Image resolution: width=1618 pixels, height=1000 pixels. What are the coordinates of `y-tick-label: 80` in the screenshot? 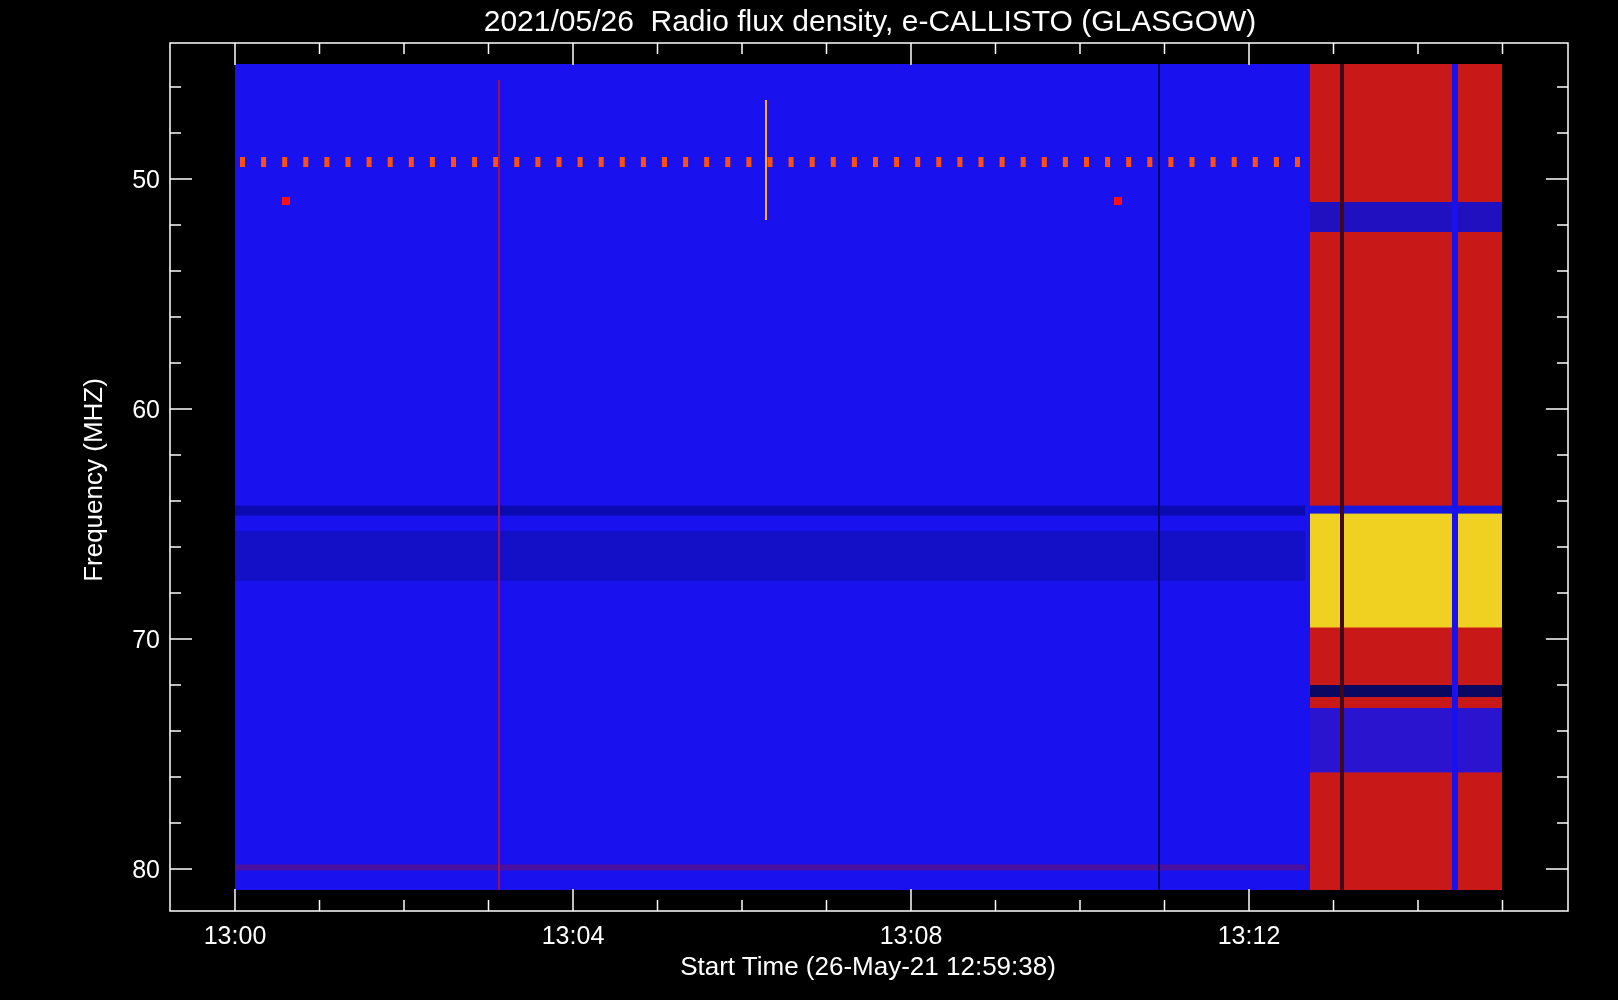 It's located at (146, 869).